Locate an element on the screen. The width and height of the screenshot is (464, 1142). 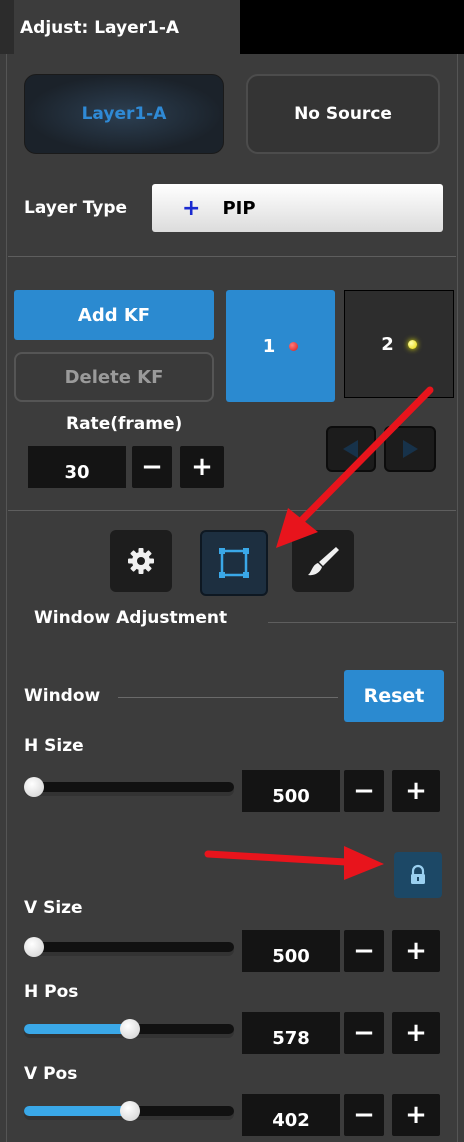
brush-tab is located at coordinates (323, 561).